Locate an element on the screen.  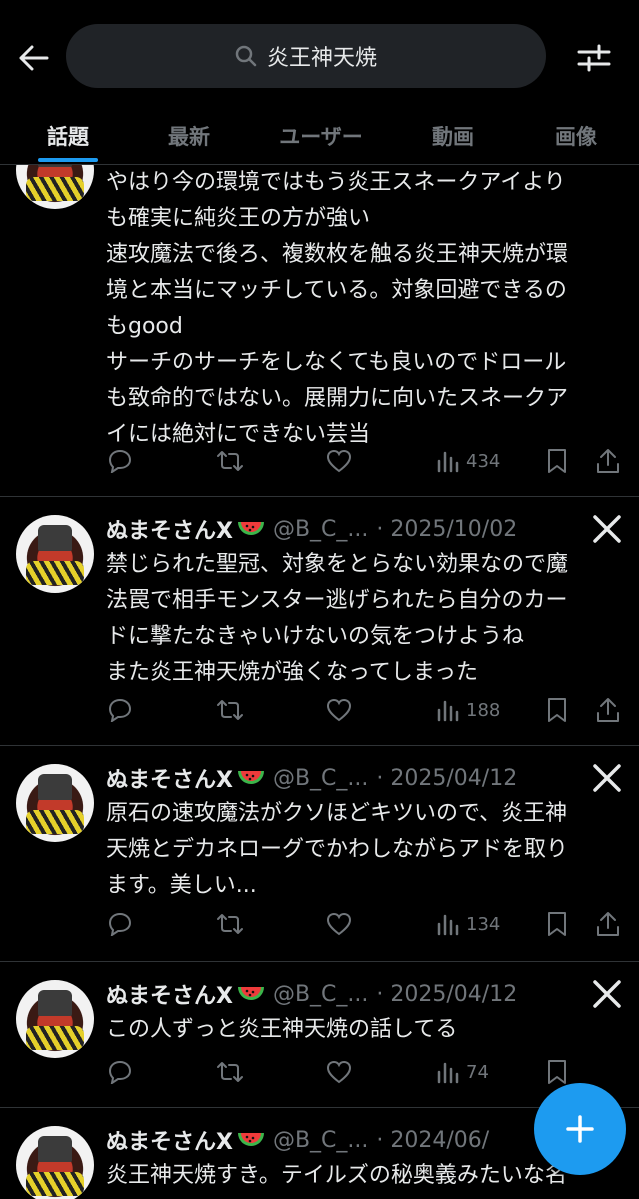
tweet-actions: 434 is located at coordinates (366, 461).